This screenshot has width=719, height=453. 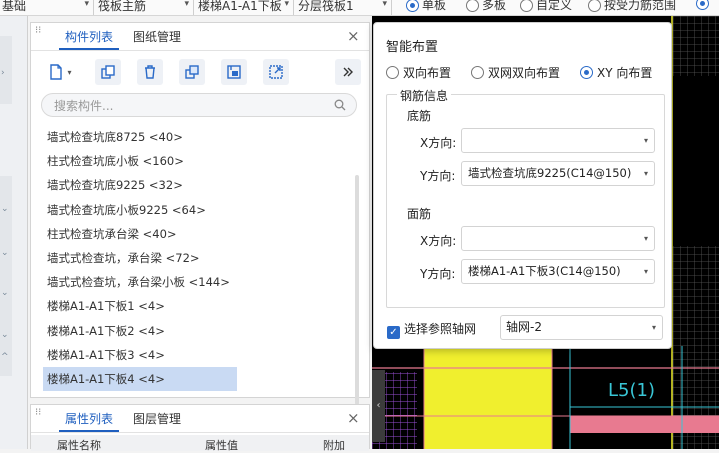 What do you see at coordinates (412, 47) in the screenshot?
I see `dialog-title: 智能布置` at bounding box center [412, 47].